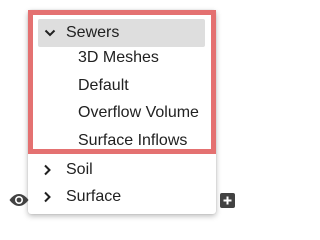 Image resolution: width=320 pixels, height=240 pixels. I want to click on tree-item-sewers: Sewers, so click(121, 33).